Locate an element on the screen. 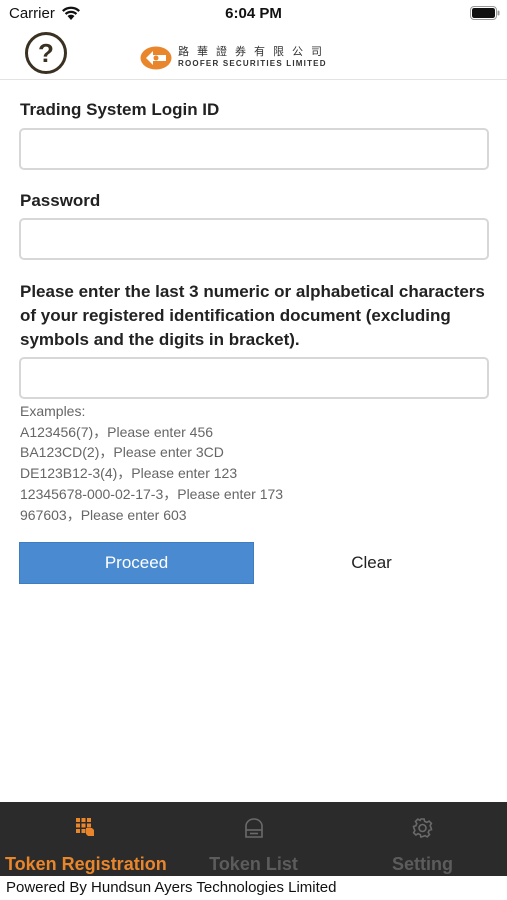  tab-bar: Token Registration Token List Setting is located at coordinates (253, 839).